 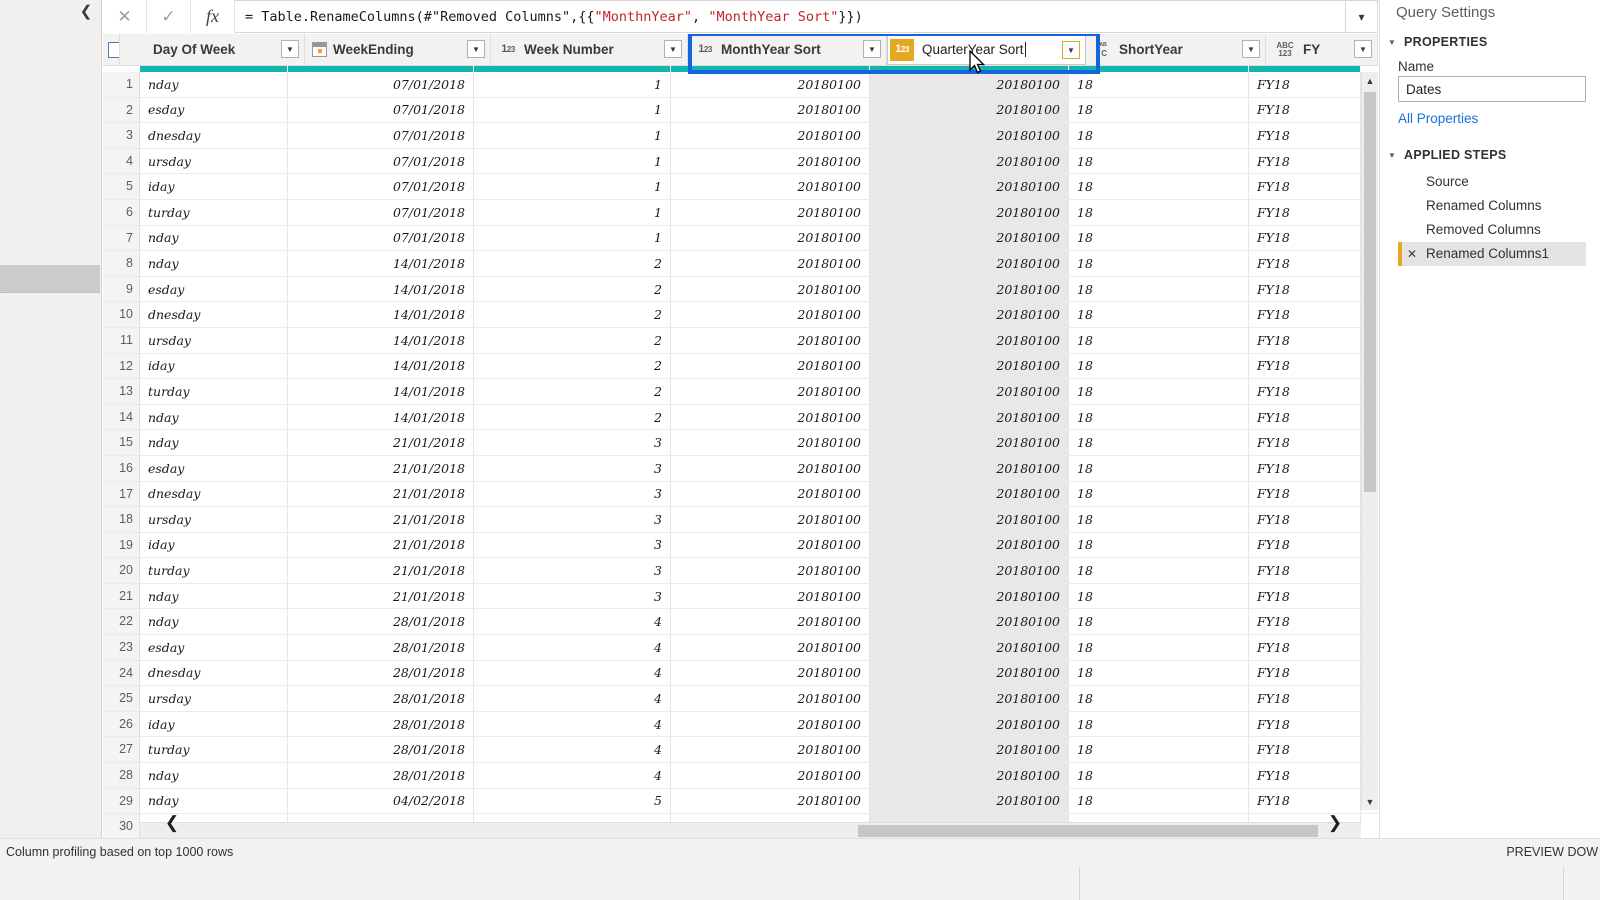 I want to click on vertical-scrollbar-thumb, so click(x=1370, y=292).